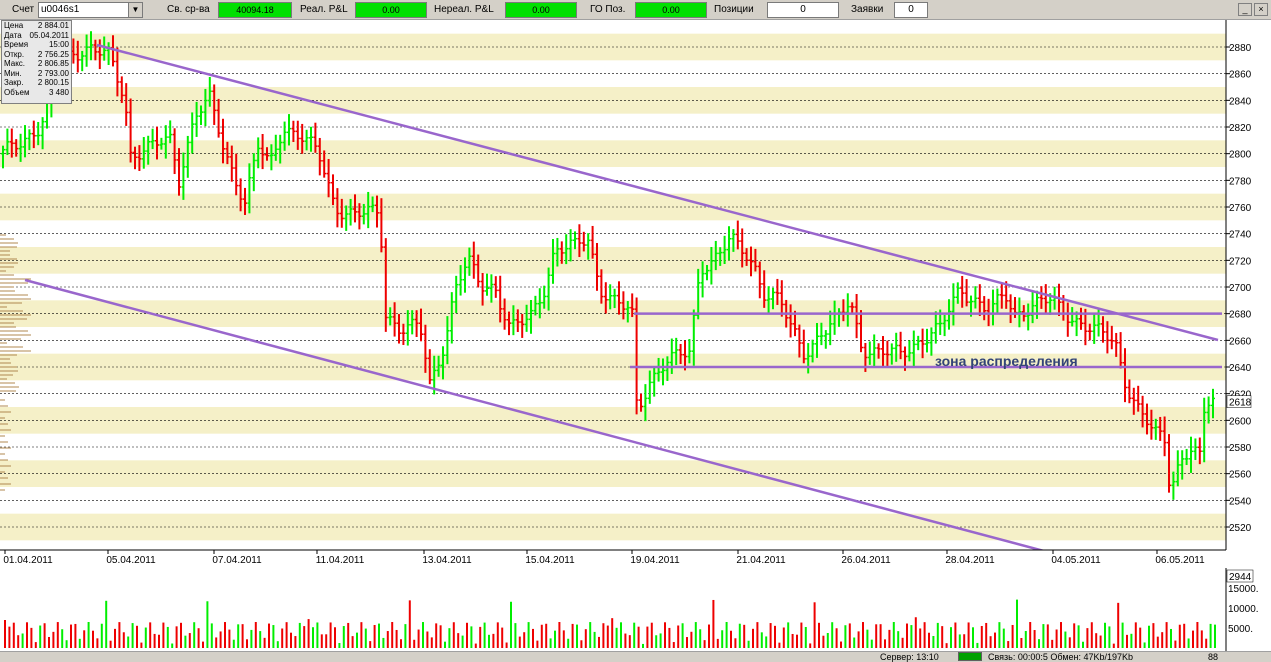  I want to click on date-tick-label: 04.05.2011, so click(1076, 560).